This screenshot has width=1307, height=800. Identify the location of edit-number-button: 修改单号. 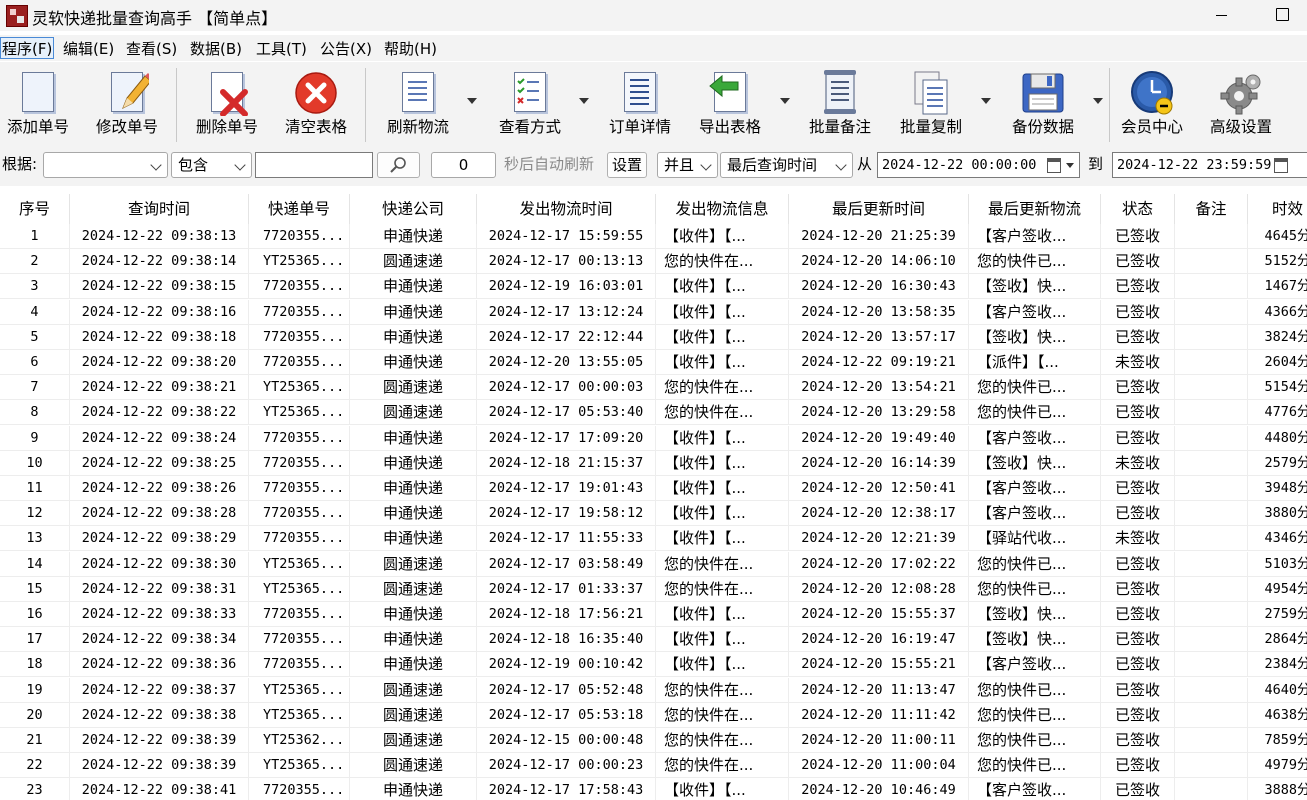
(127, 104).